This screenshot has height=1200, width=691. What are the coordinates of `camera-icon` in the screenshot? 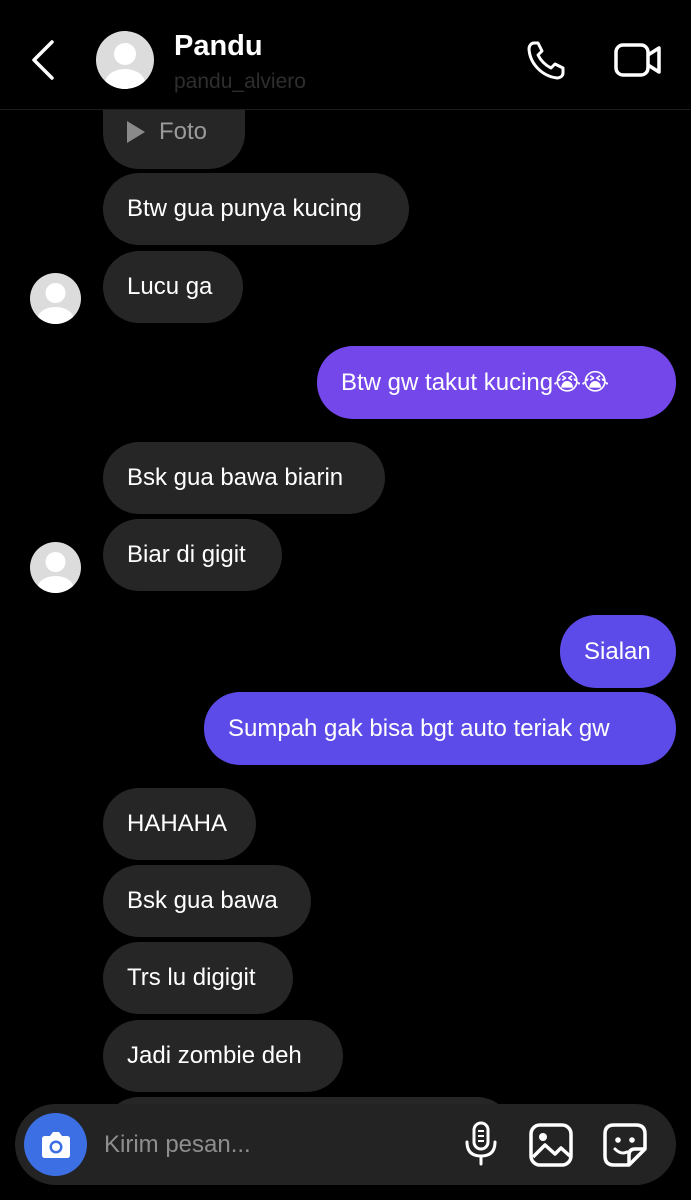 It's located at (55, 1144).